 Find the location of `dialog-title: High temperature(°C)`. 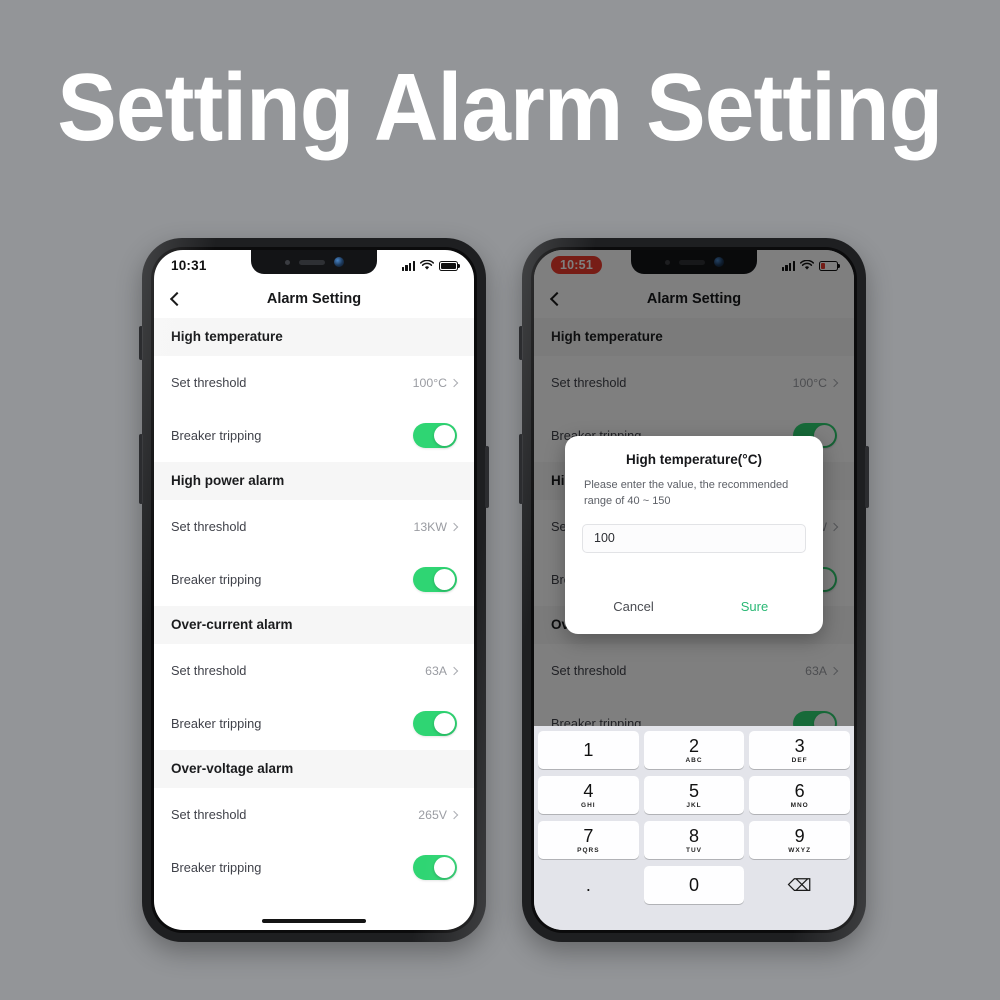

dialog-title: High temperature(°C) is located at coordinates (694, 459).